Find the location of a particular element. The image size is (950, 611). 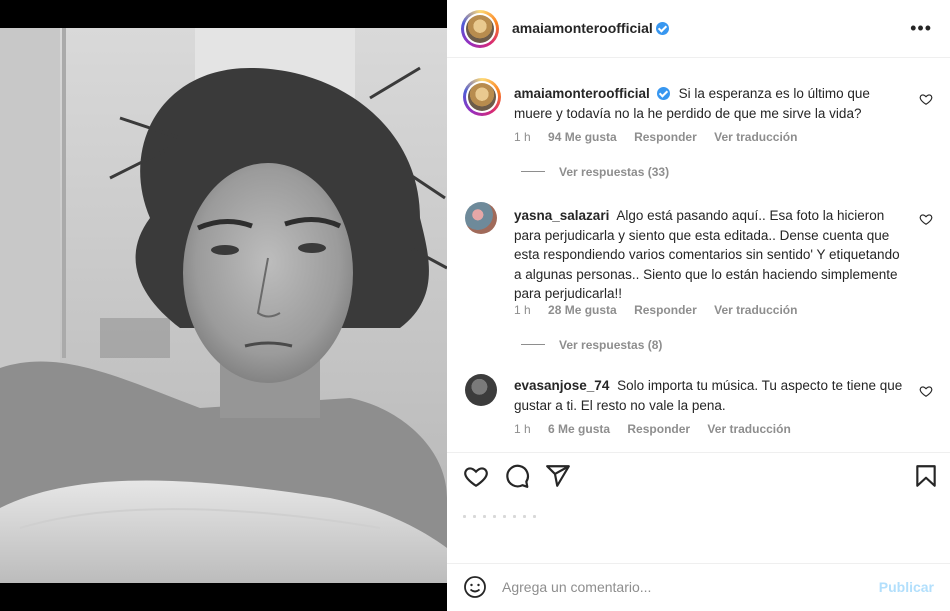

comment-username: yasna_salazari is located at coordinates (561, 215).